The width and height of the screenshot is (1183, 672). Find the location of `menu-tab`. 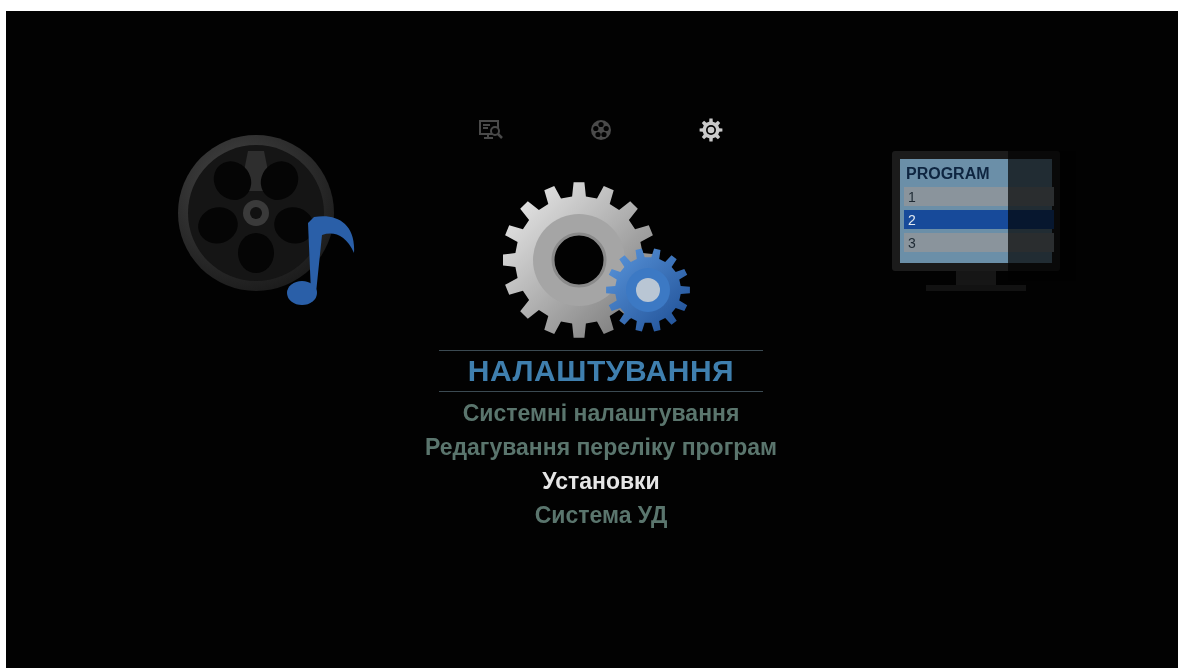

menu-tab is located at coordinates (711, 130).